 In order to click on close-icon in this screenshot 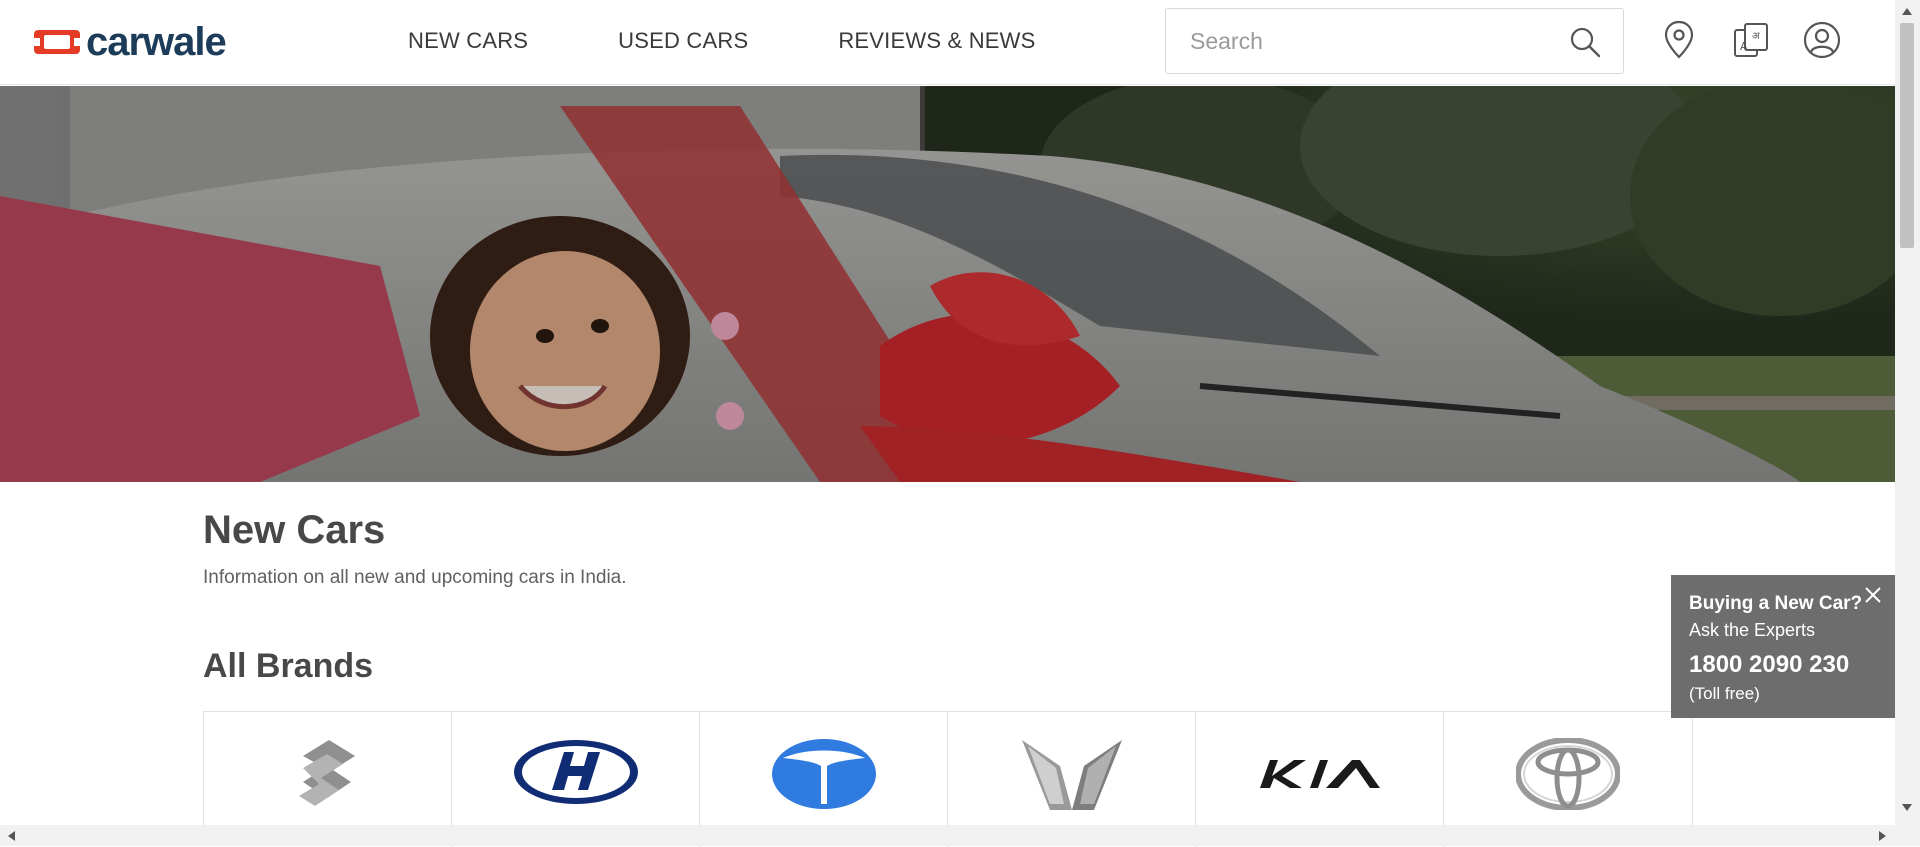, I will do `click(1873, 595)`.